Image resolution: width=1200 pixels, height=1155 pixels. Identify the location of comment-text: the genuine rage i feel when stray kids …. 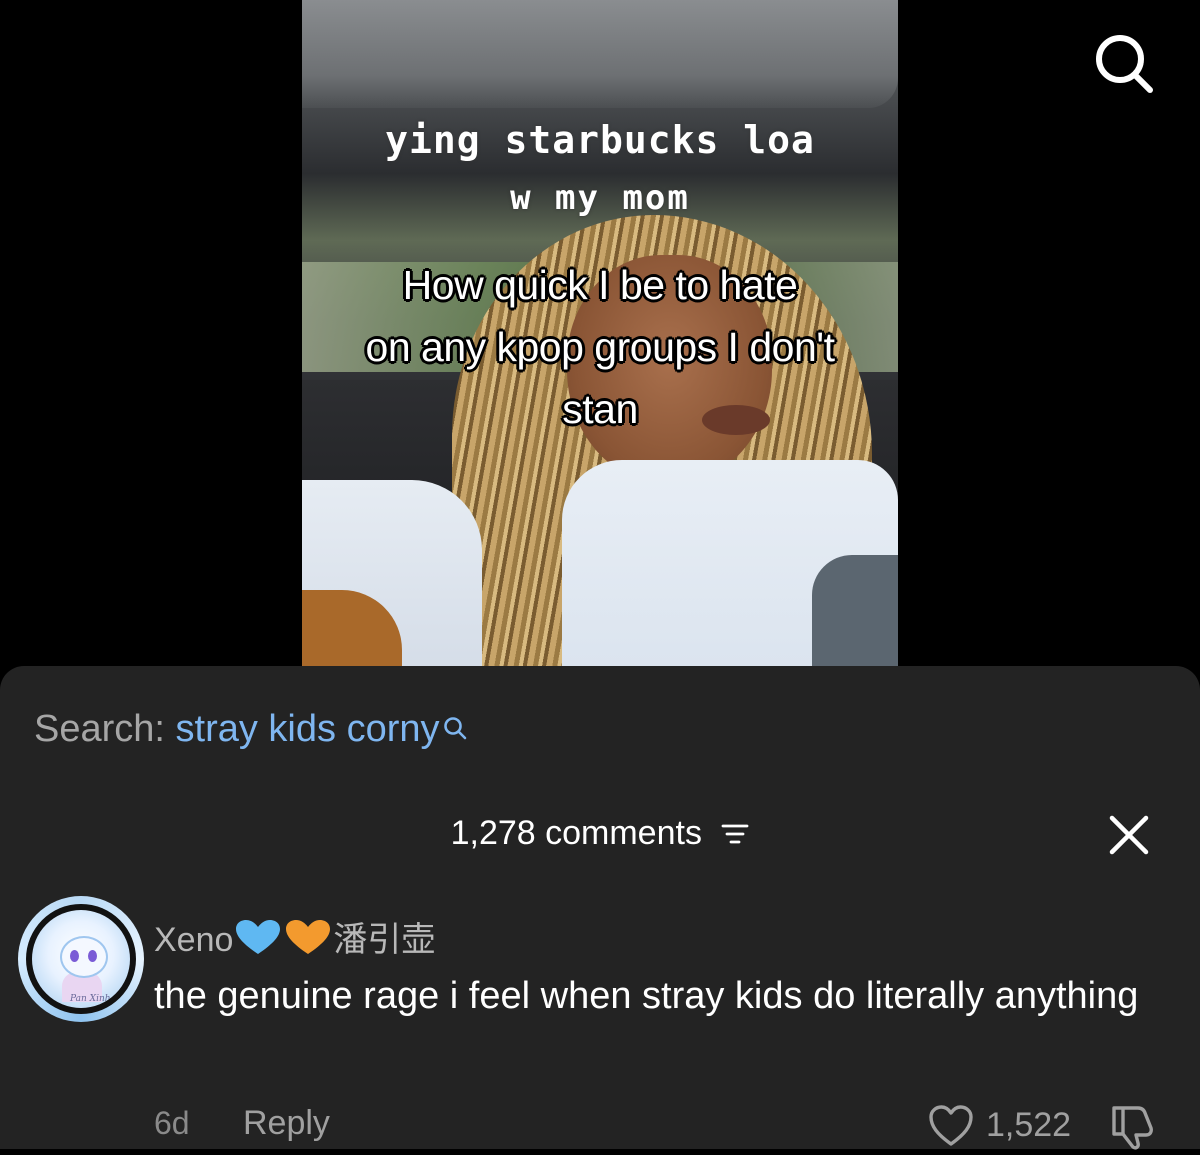
(646, 996).